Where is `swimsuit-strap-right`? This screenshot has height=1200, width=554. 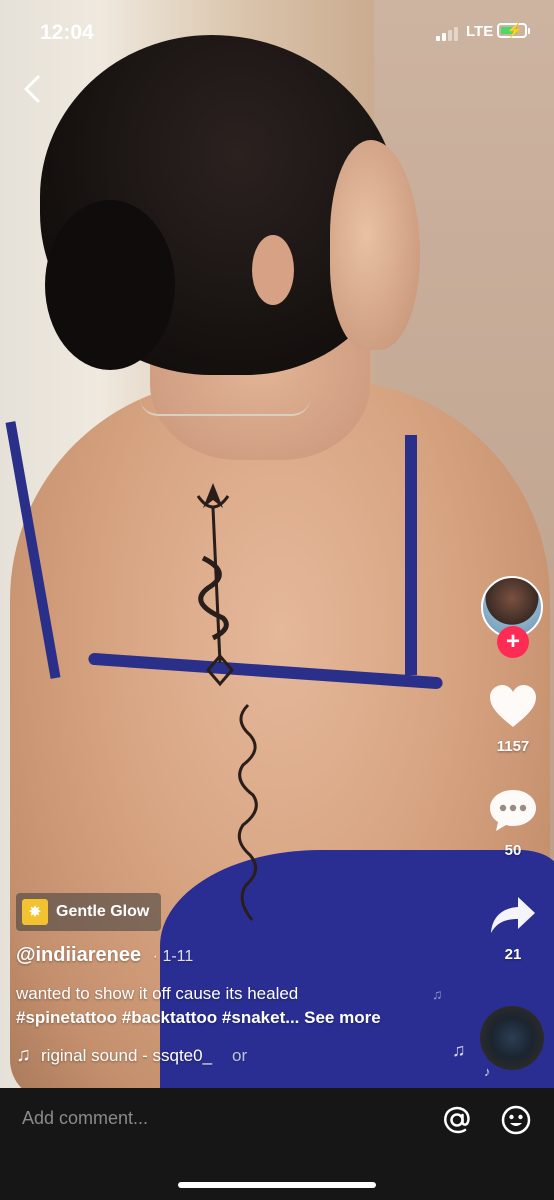
swimsuit-strap-right is located at coordinates (411, 555).